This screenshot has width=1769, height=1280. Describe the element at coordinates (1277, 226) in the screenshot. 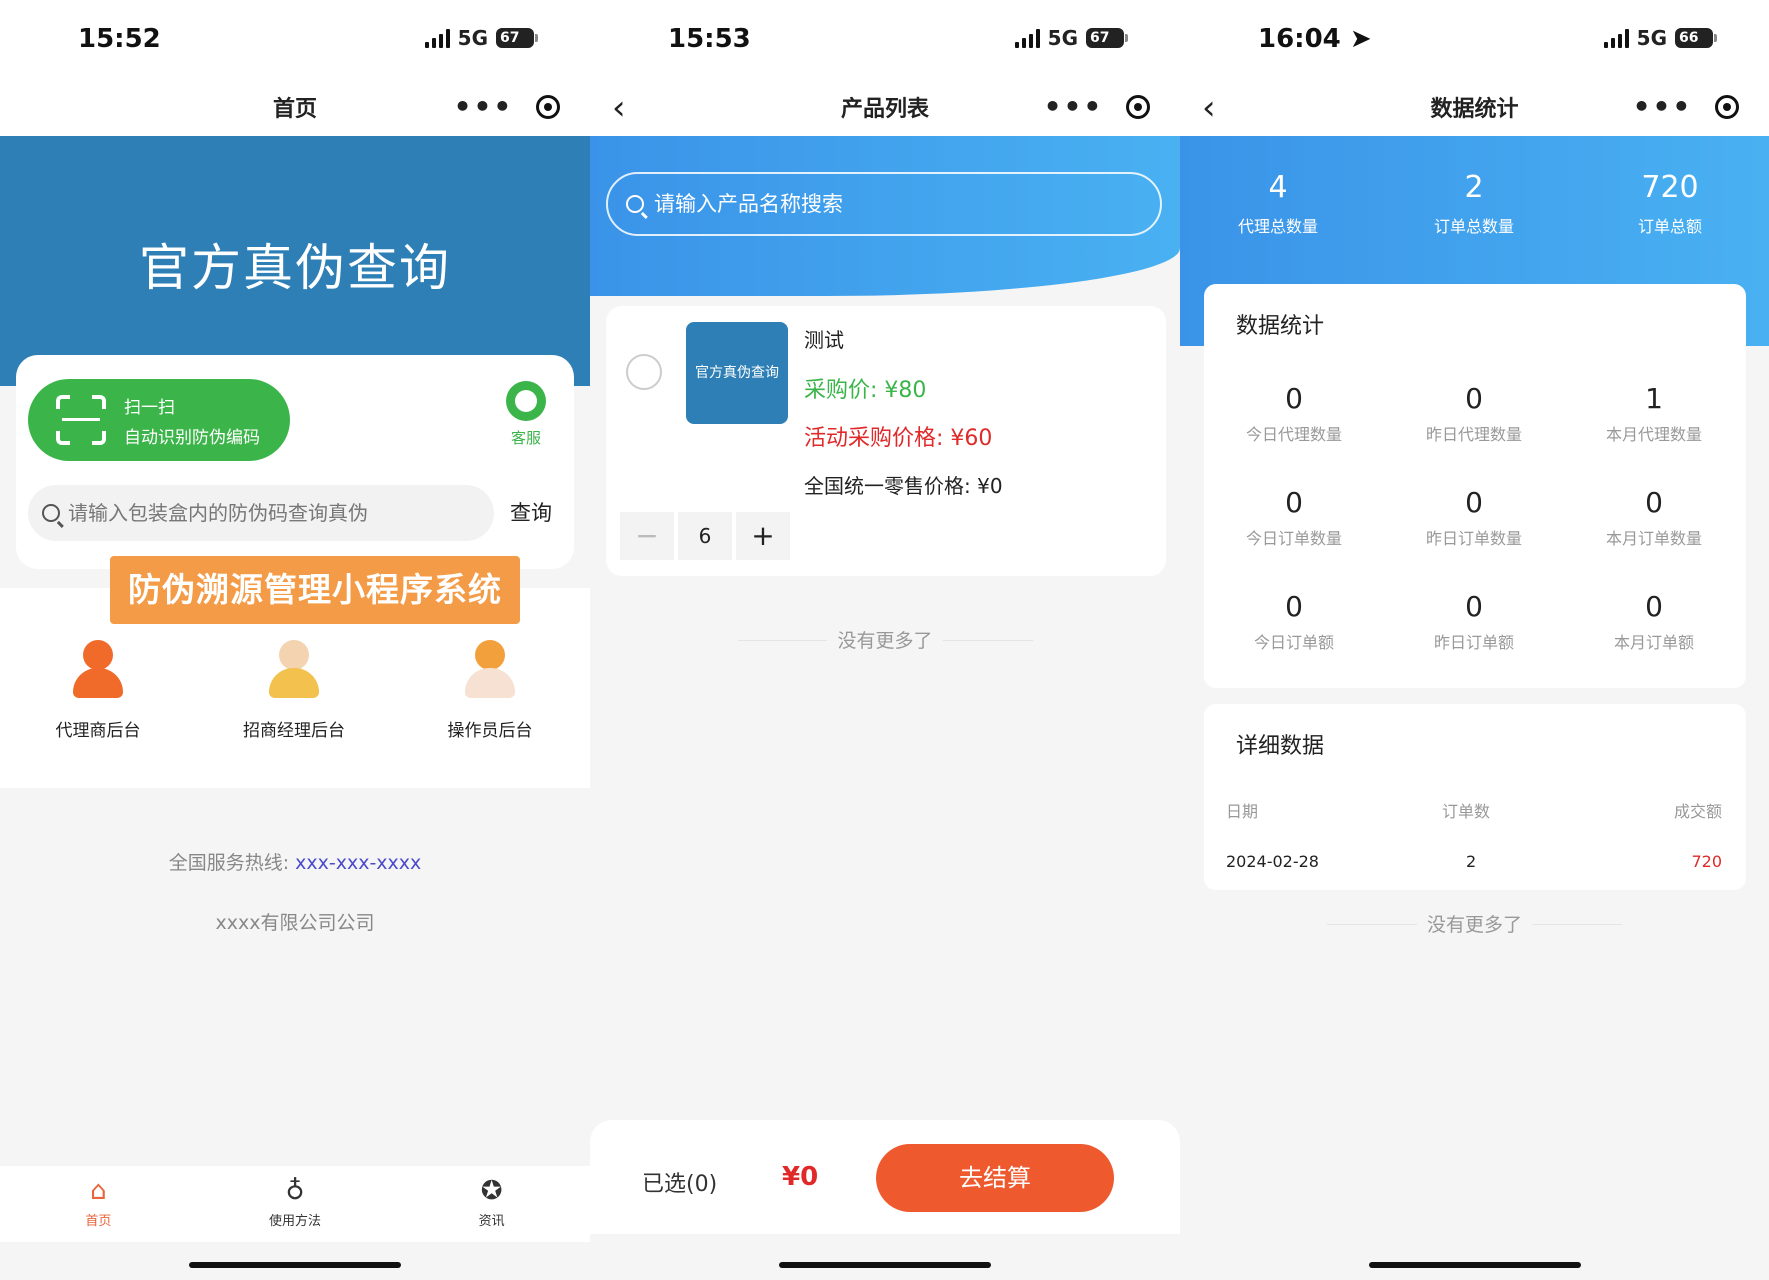

I see `summary-label: 代理总数量` at that location.